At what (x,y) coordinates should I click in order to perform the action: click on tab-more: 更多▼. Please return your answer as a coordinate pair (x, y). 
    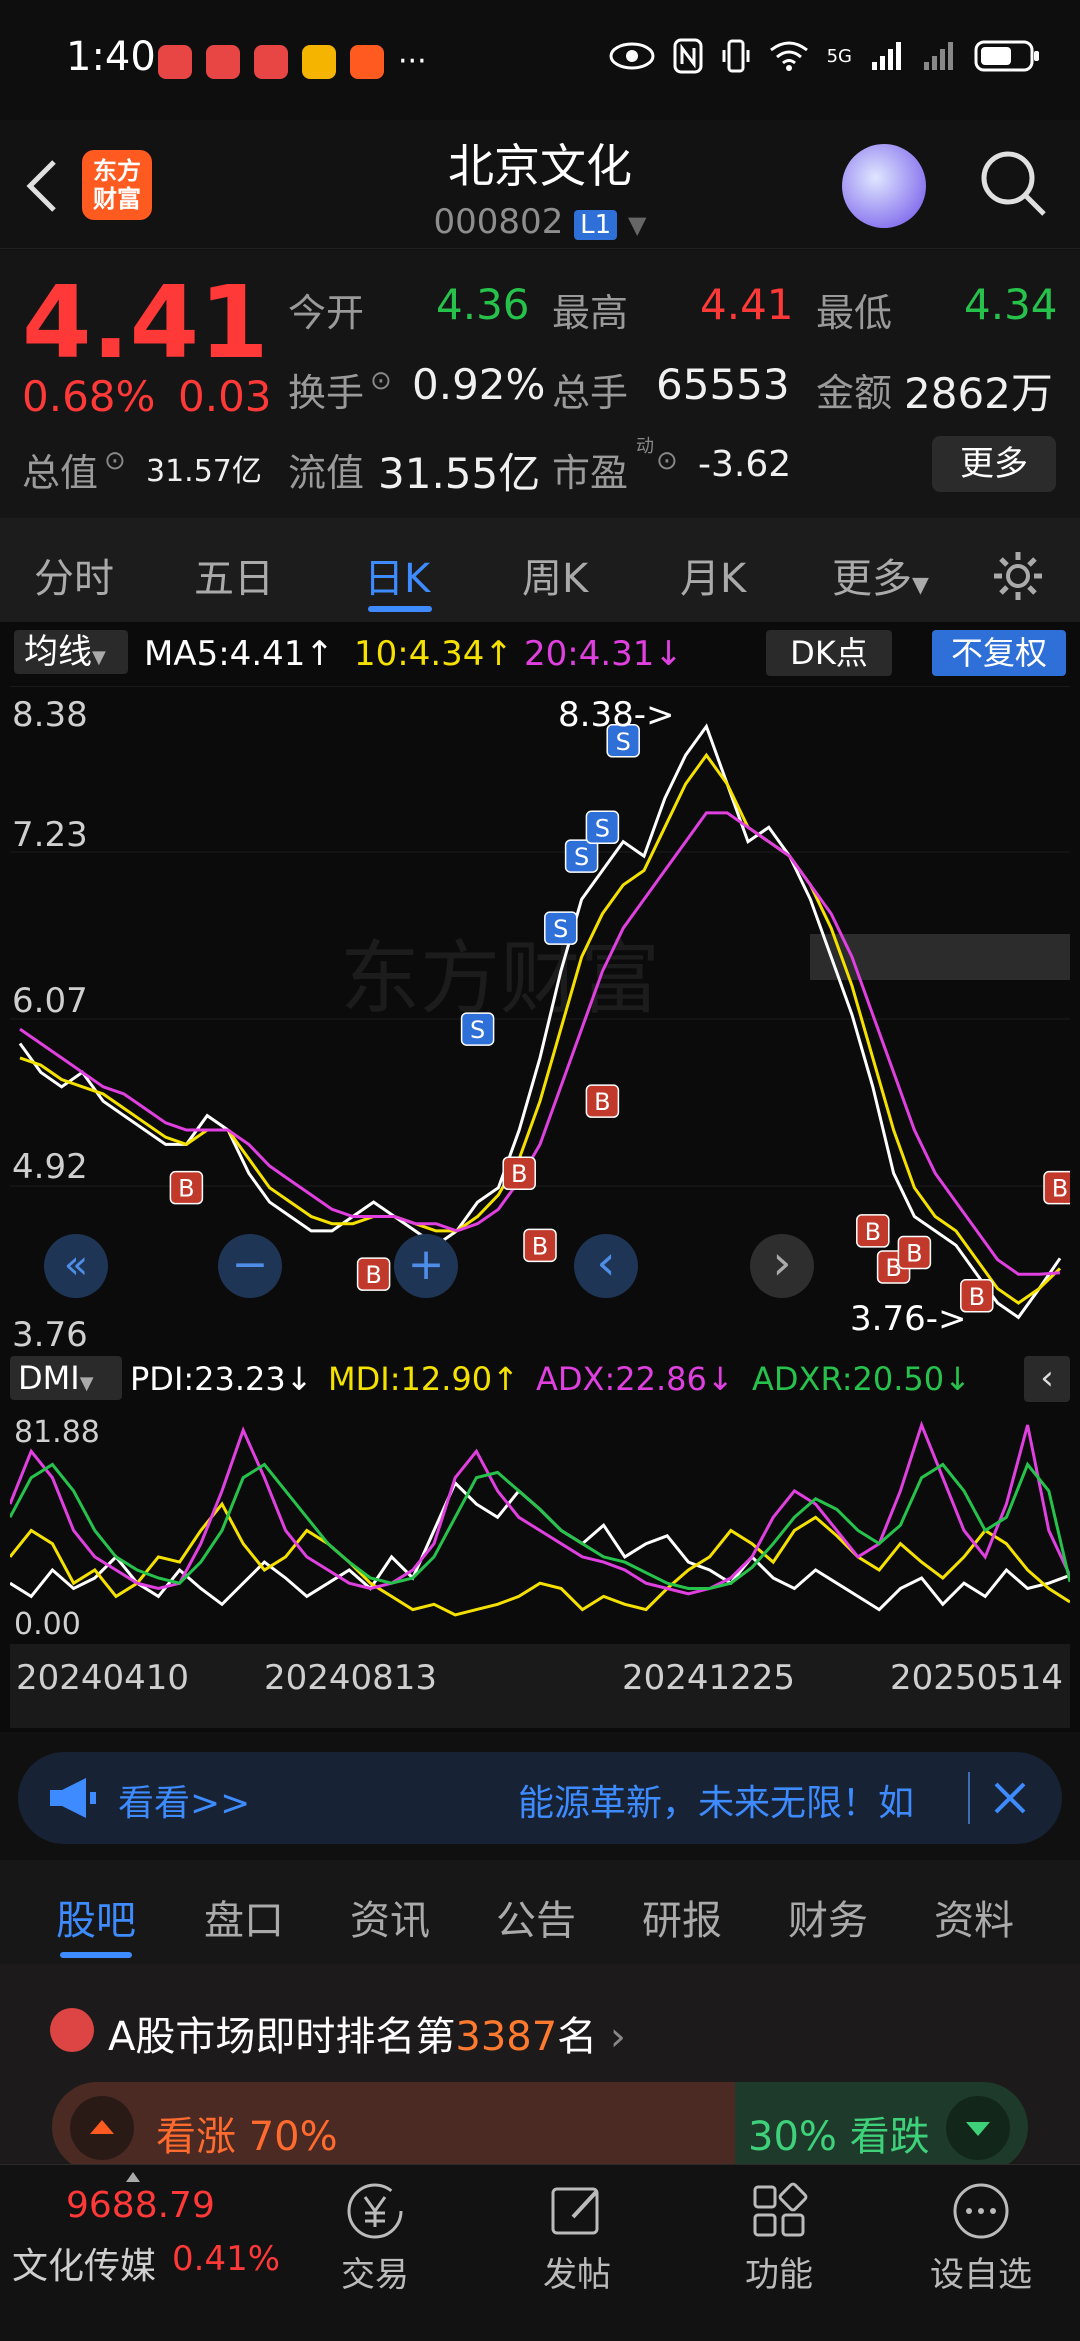
    Looking at the image, I should click on (880, 575).